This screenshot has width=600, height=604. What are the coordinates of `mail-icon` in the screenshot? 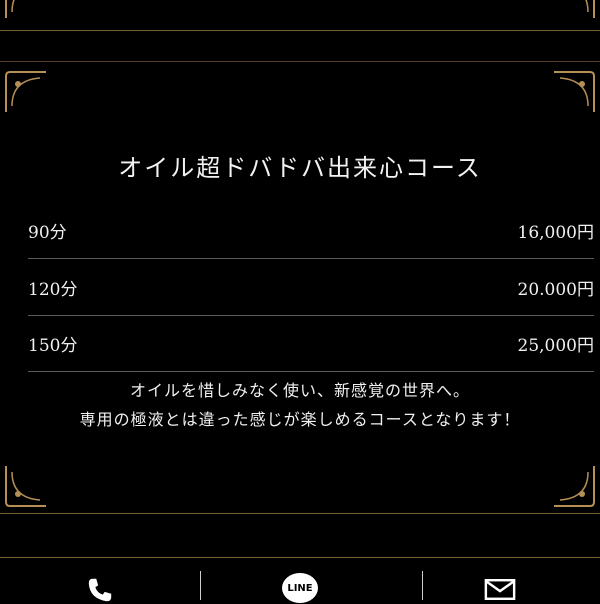 It's located at (500, 589).